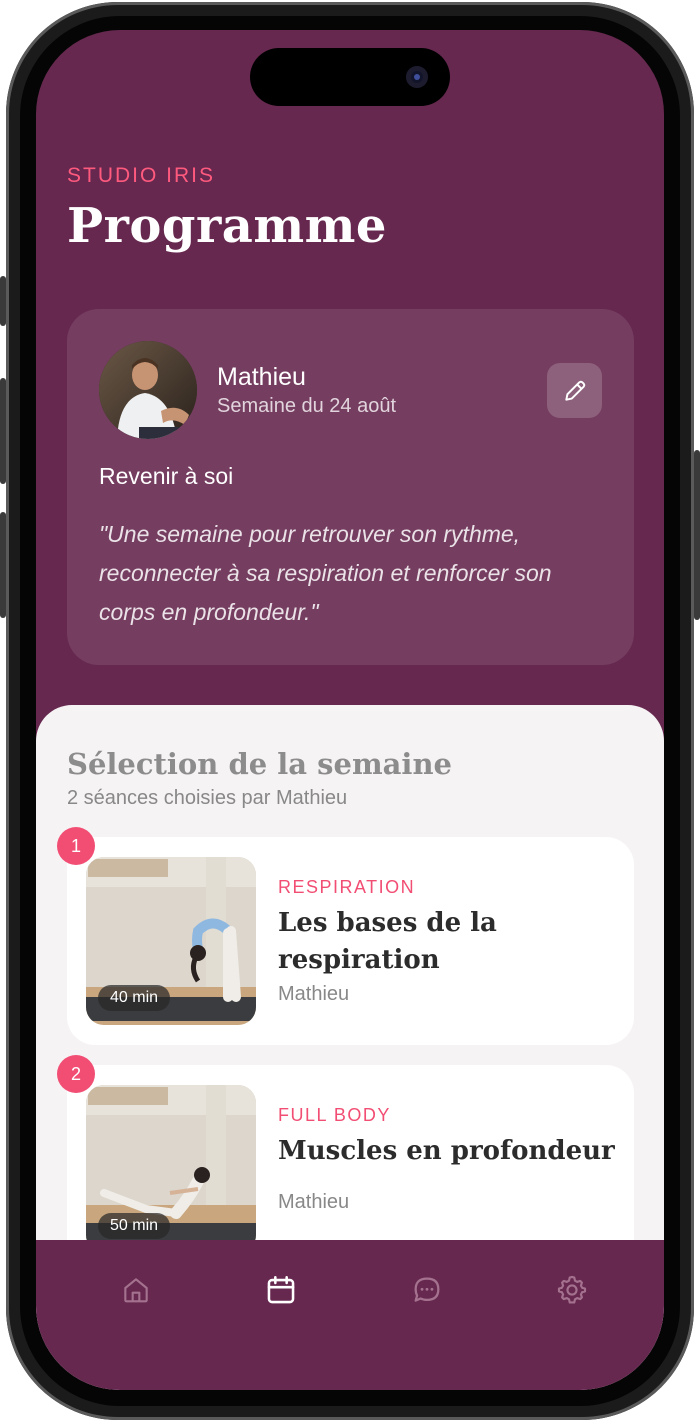 This screenshot has height=1422, width=700. Describe the element at coordinates (347, 887) in the screenshot. I see `session-category: RESPIRATION` at that location.